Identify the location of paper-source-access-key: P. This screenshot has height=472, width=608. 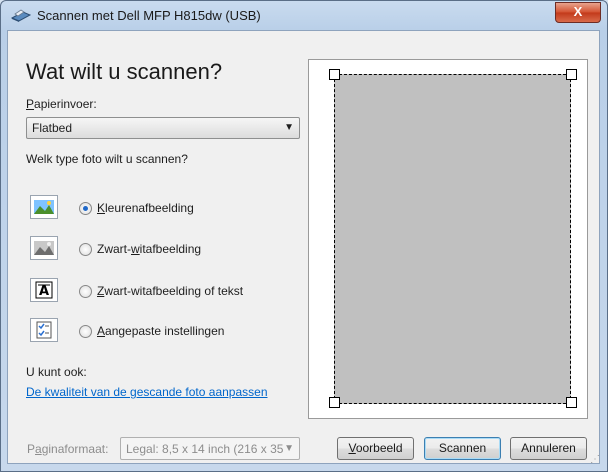
(30, 104).